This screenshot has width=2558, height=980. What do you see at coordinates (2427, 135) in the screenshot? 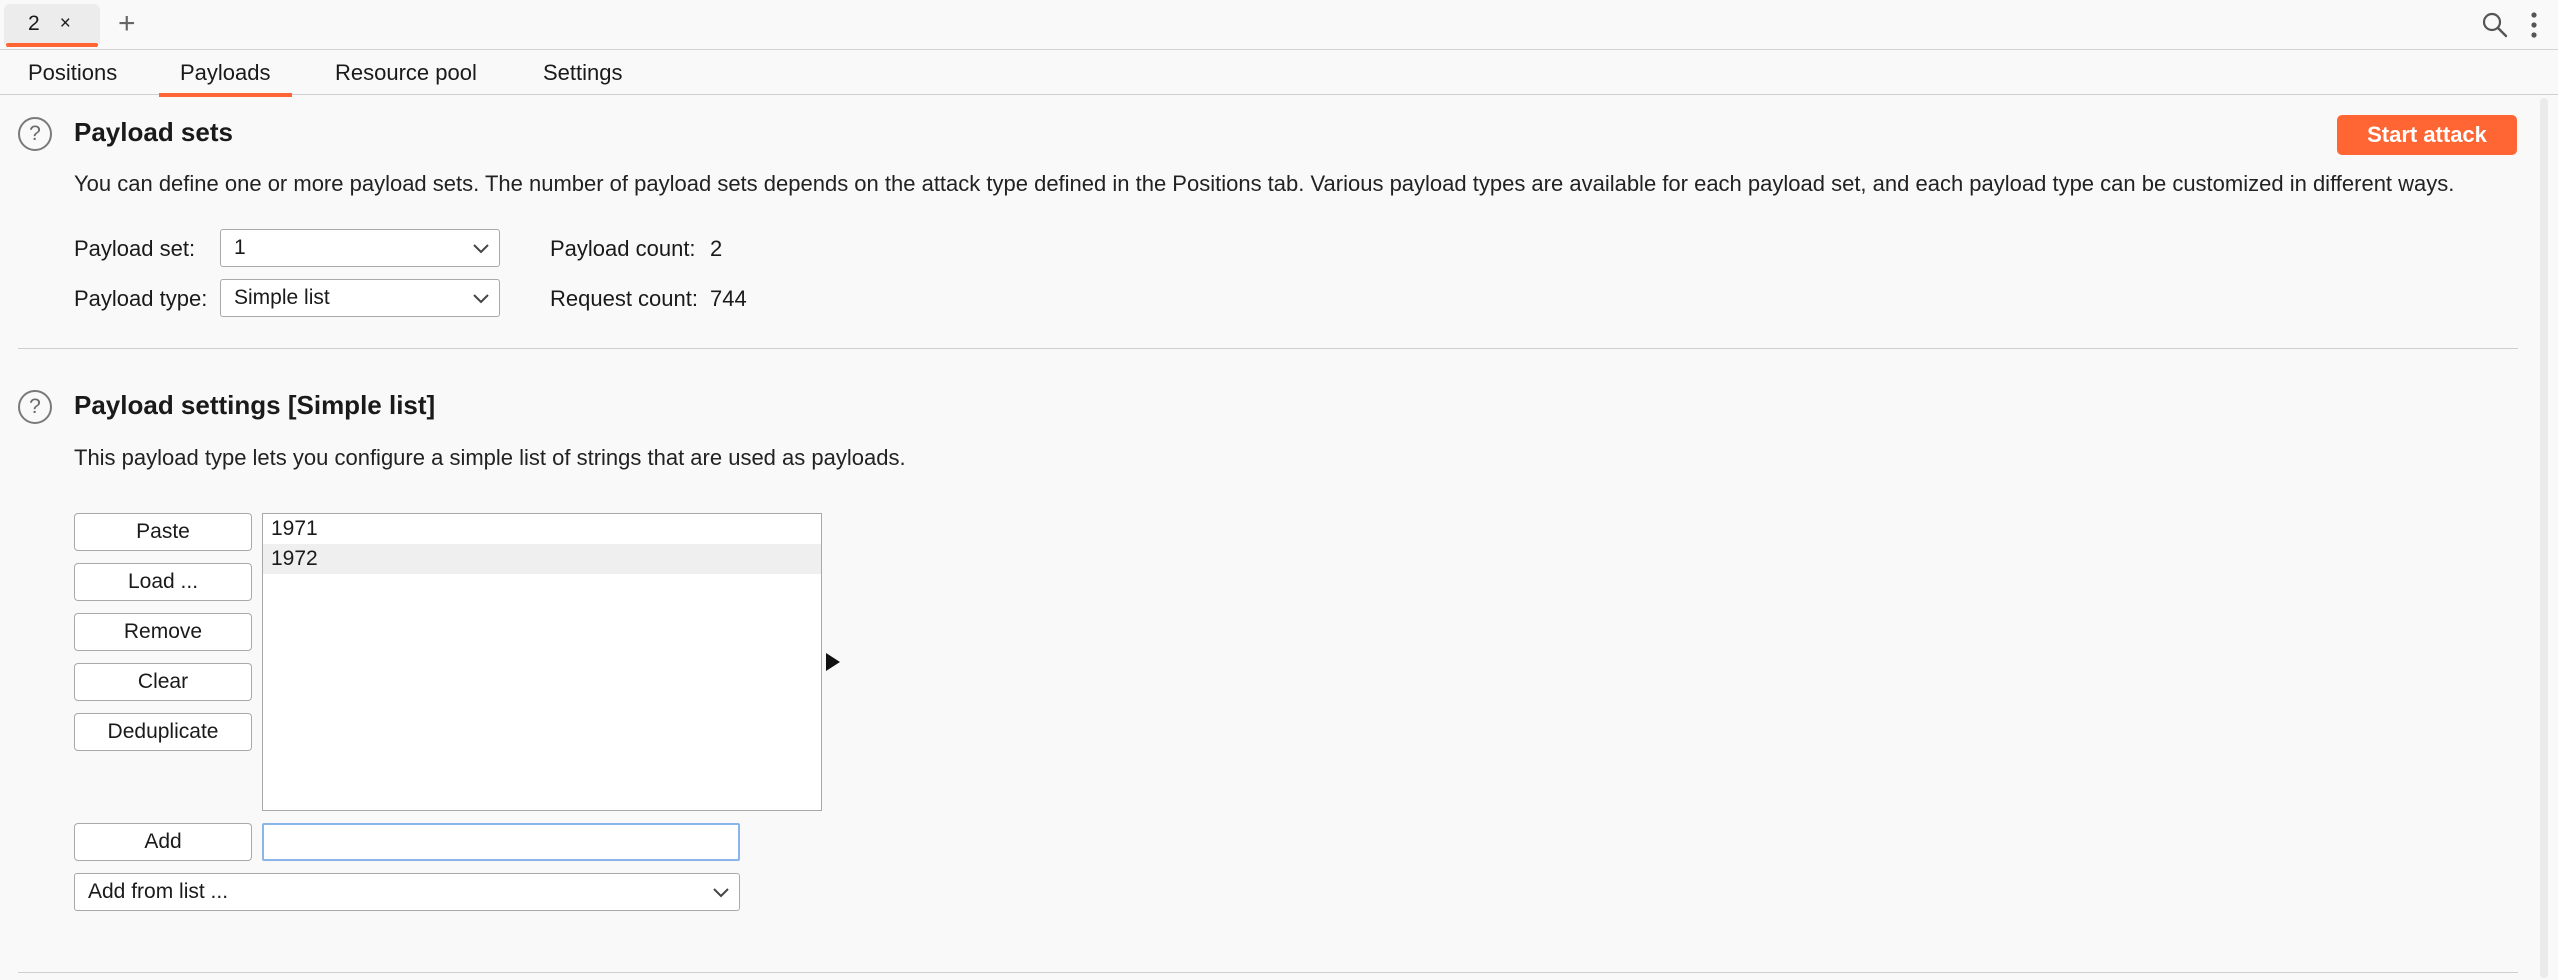
I see `start-attack-button: Start attack` at bounding box center [2427, 135].